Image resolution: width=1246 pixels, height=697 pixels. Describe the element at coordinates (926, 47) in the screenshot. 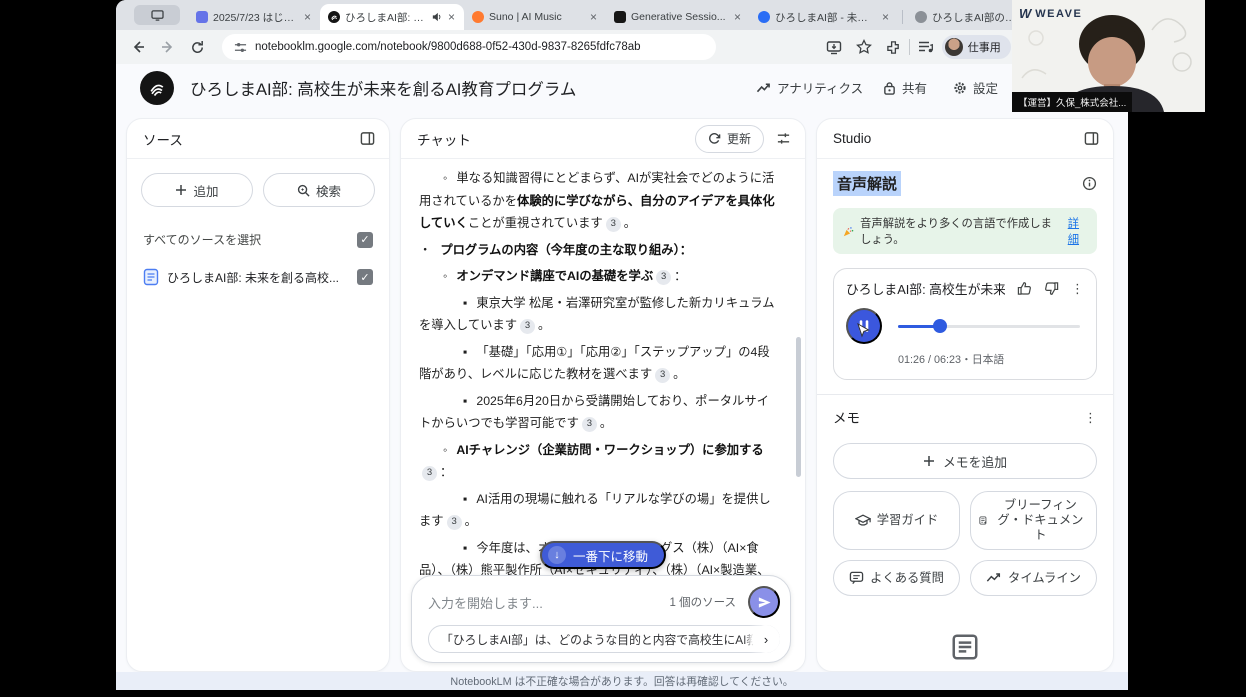

I see `media-controls-icon` at that location.